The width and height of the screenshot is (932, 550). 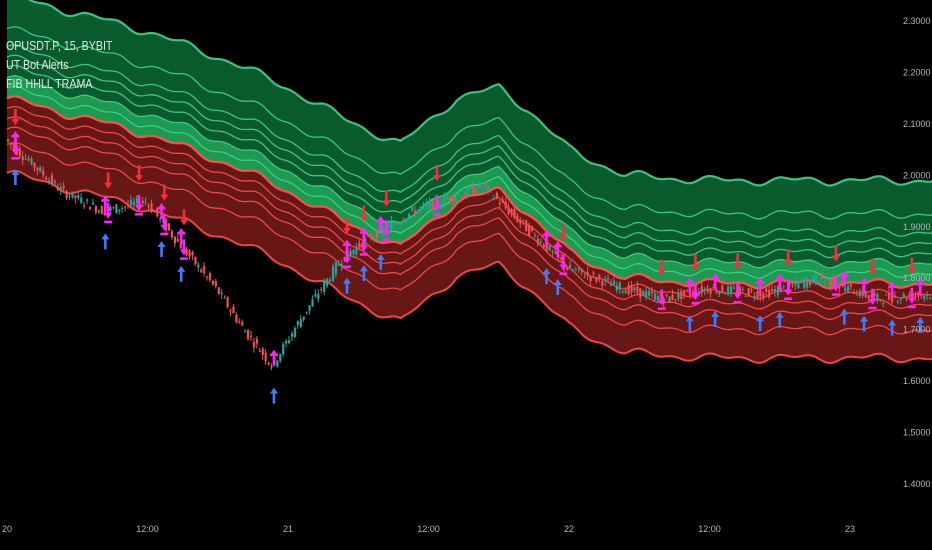 I want to click on price-tick-label: 2.1000, so click(x=917, y=124).